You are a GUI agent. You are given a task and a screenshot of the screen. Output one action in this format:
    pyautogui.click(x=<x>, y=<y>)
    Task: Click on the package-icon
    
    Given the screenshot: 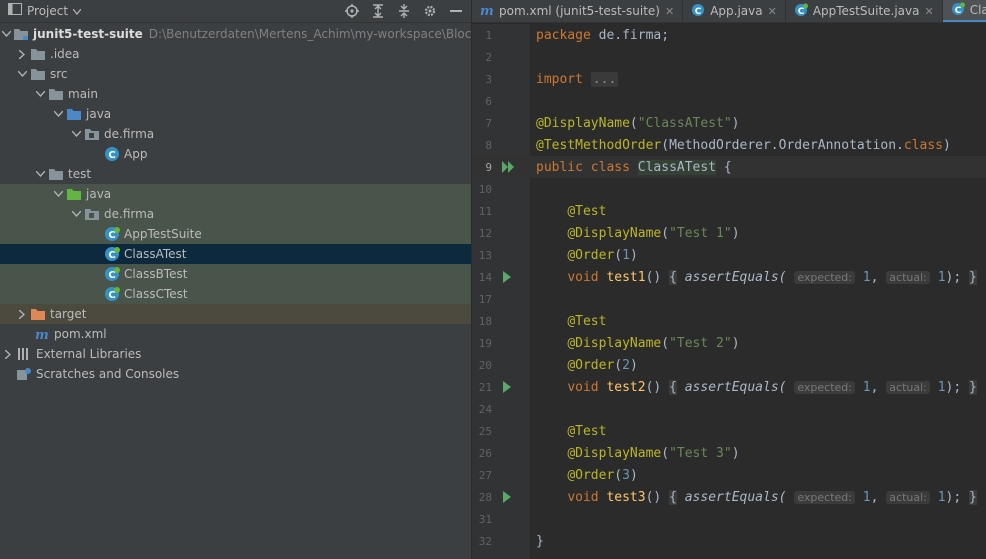 What is the action you would take?
    pyautogui.click(x=92, y=214)
    